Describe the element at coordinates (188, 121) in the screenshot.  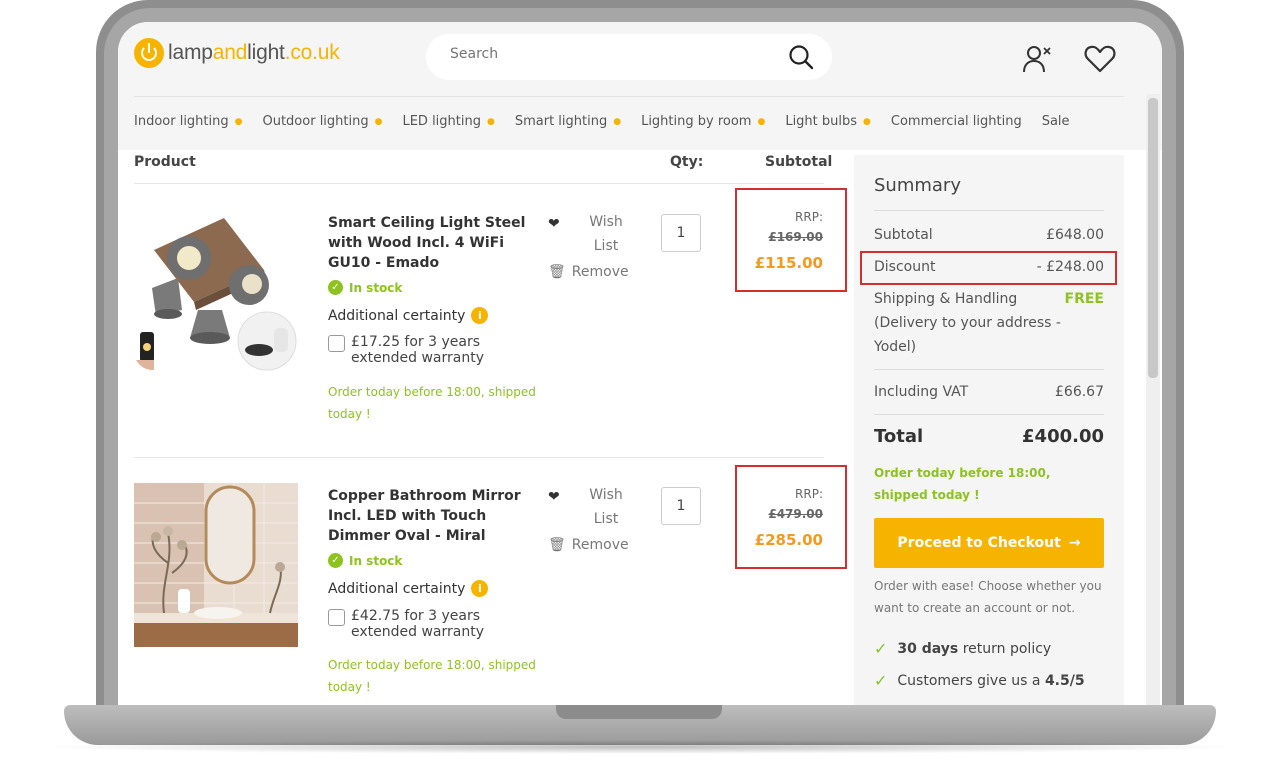
I see `nav-item-indoor-lighting: Indoor lighting ●` at that location.